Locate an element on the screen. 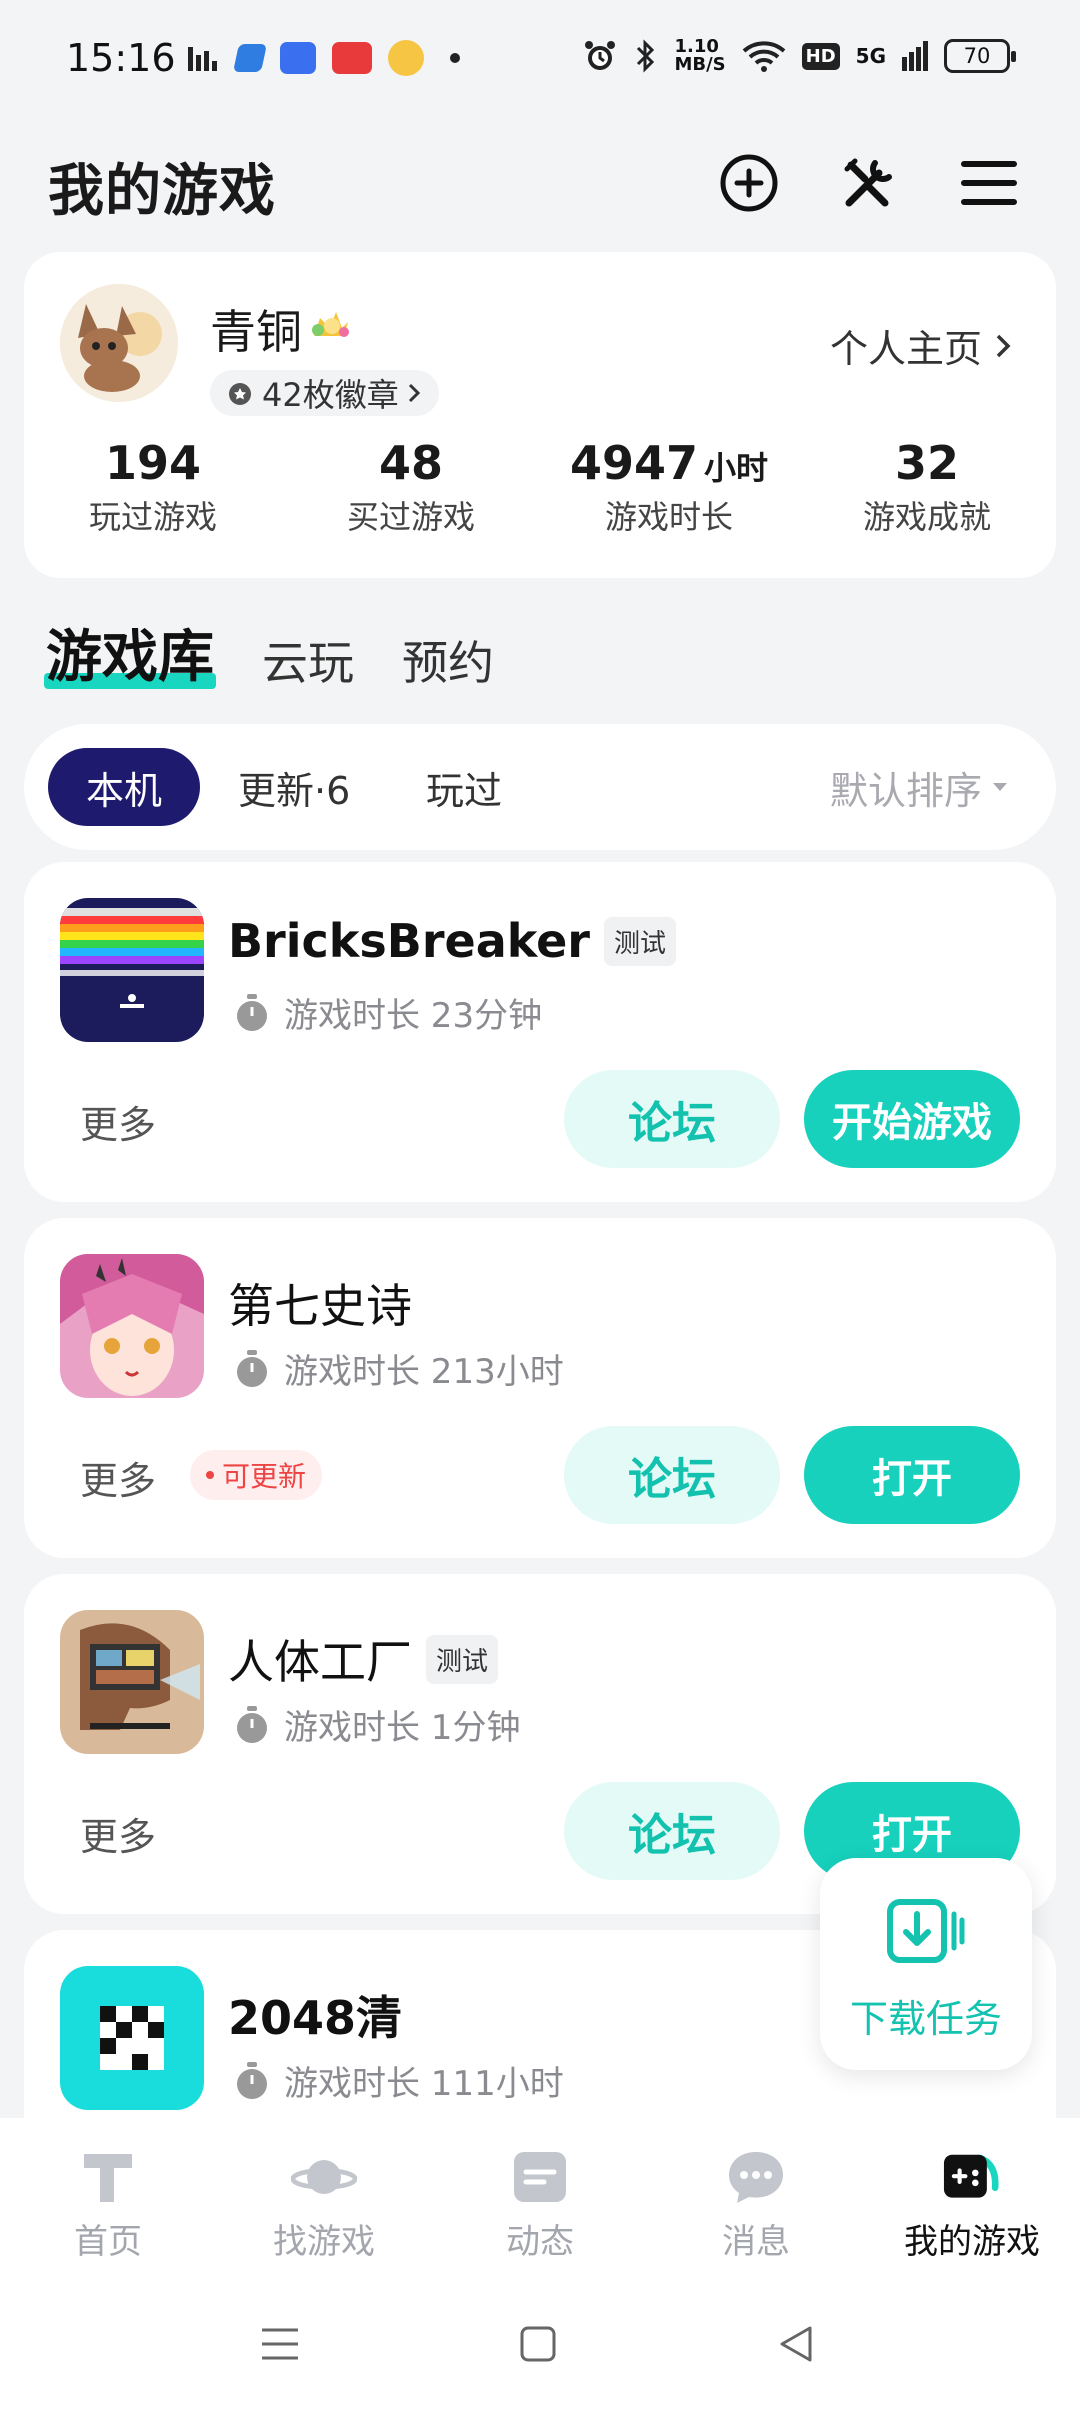 This screenshot has width=1080, height=2412. avatar is located at coordinates (119, 343).